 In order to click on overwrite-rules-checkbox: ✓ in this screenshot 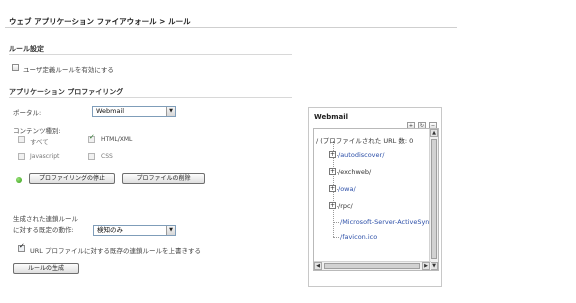, I will do `click(21, 247)`.